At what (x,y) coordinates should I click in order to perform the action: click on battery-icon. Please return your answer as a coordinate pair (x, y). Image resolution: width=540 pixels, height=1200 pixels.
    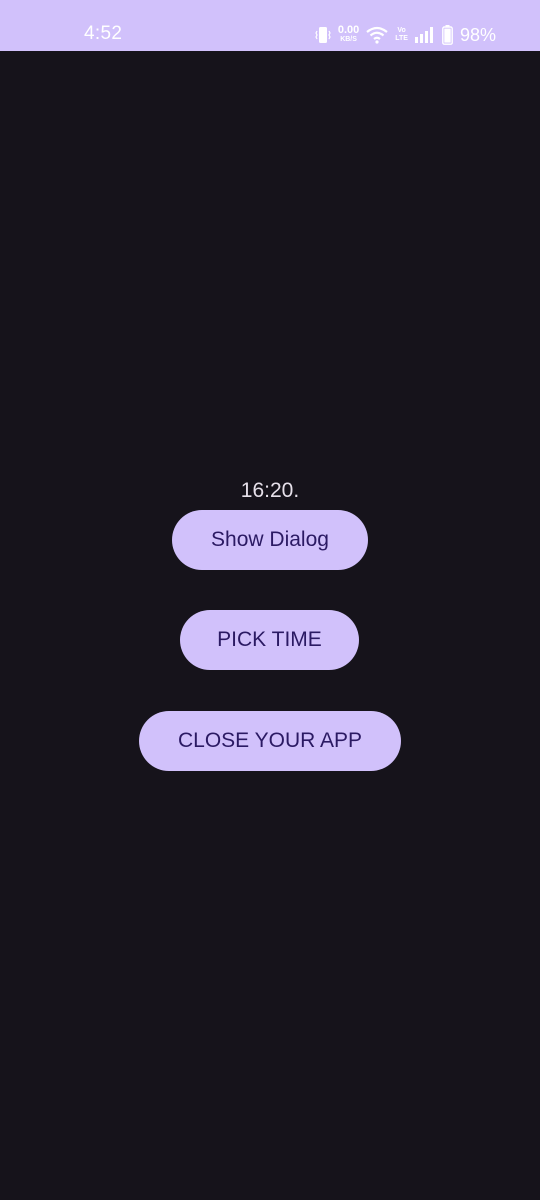
    Looking at the image, I should click on (447, 35).